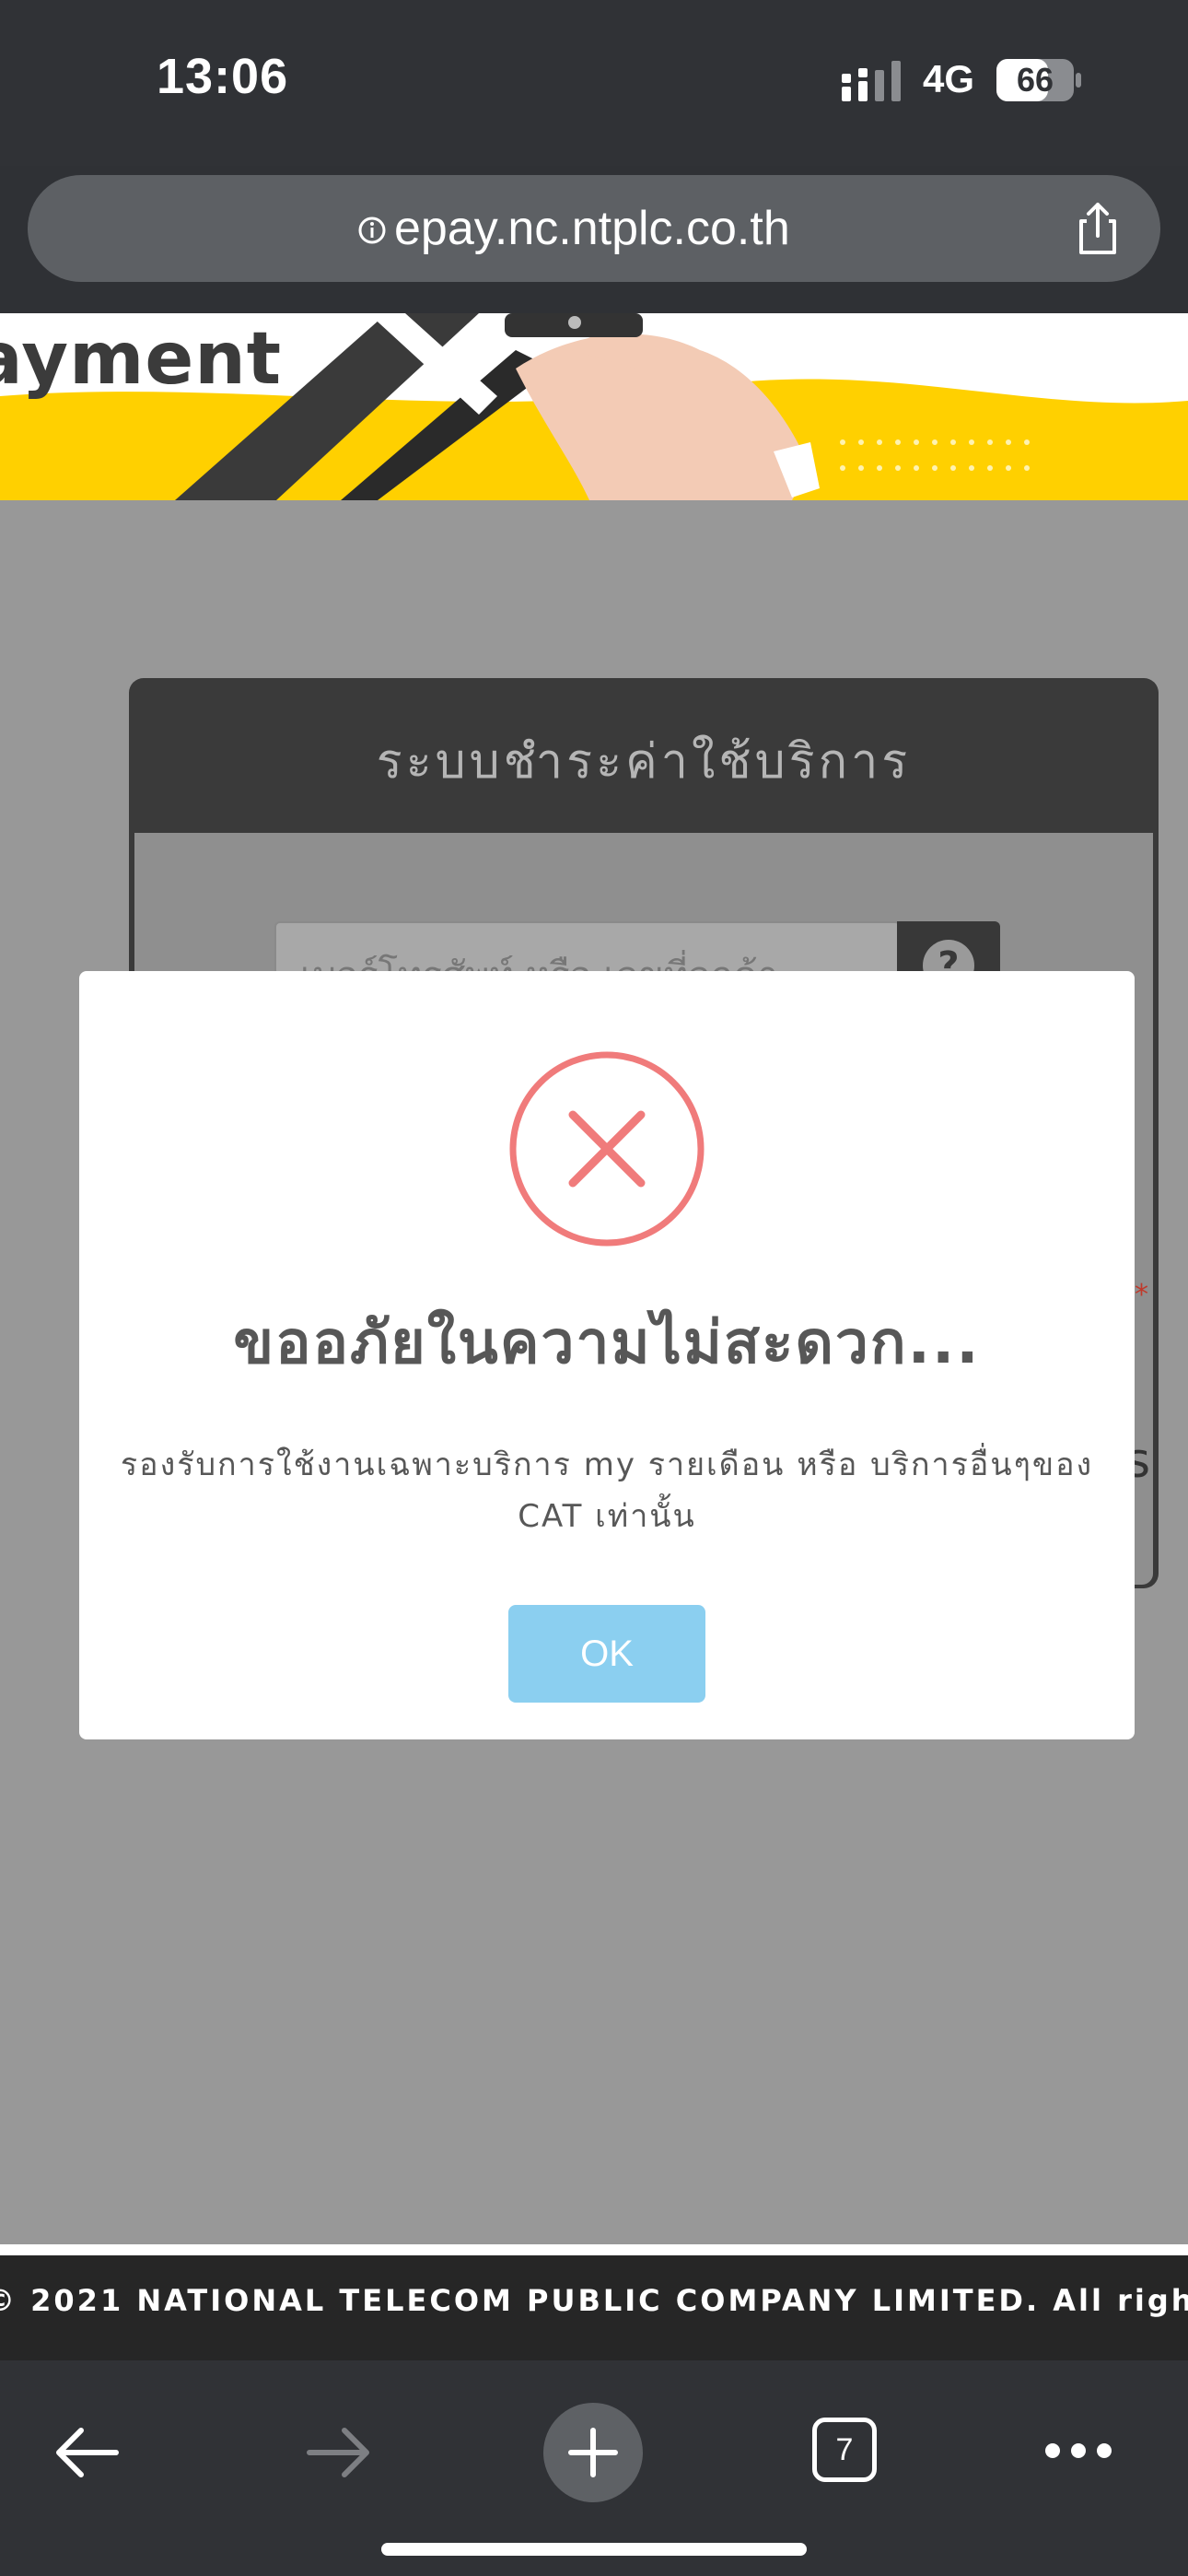  I want to click on status-time: 13:06, so click(223, 76).